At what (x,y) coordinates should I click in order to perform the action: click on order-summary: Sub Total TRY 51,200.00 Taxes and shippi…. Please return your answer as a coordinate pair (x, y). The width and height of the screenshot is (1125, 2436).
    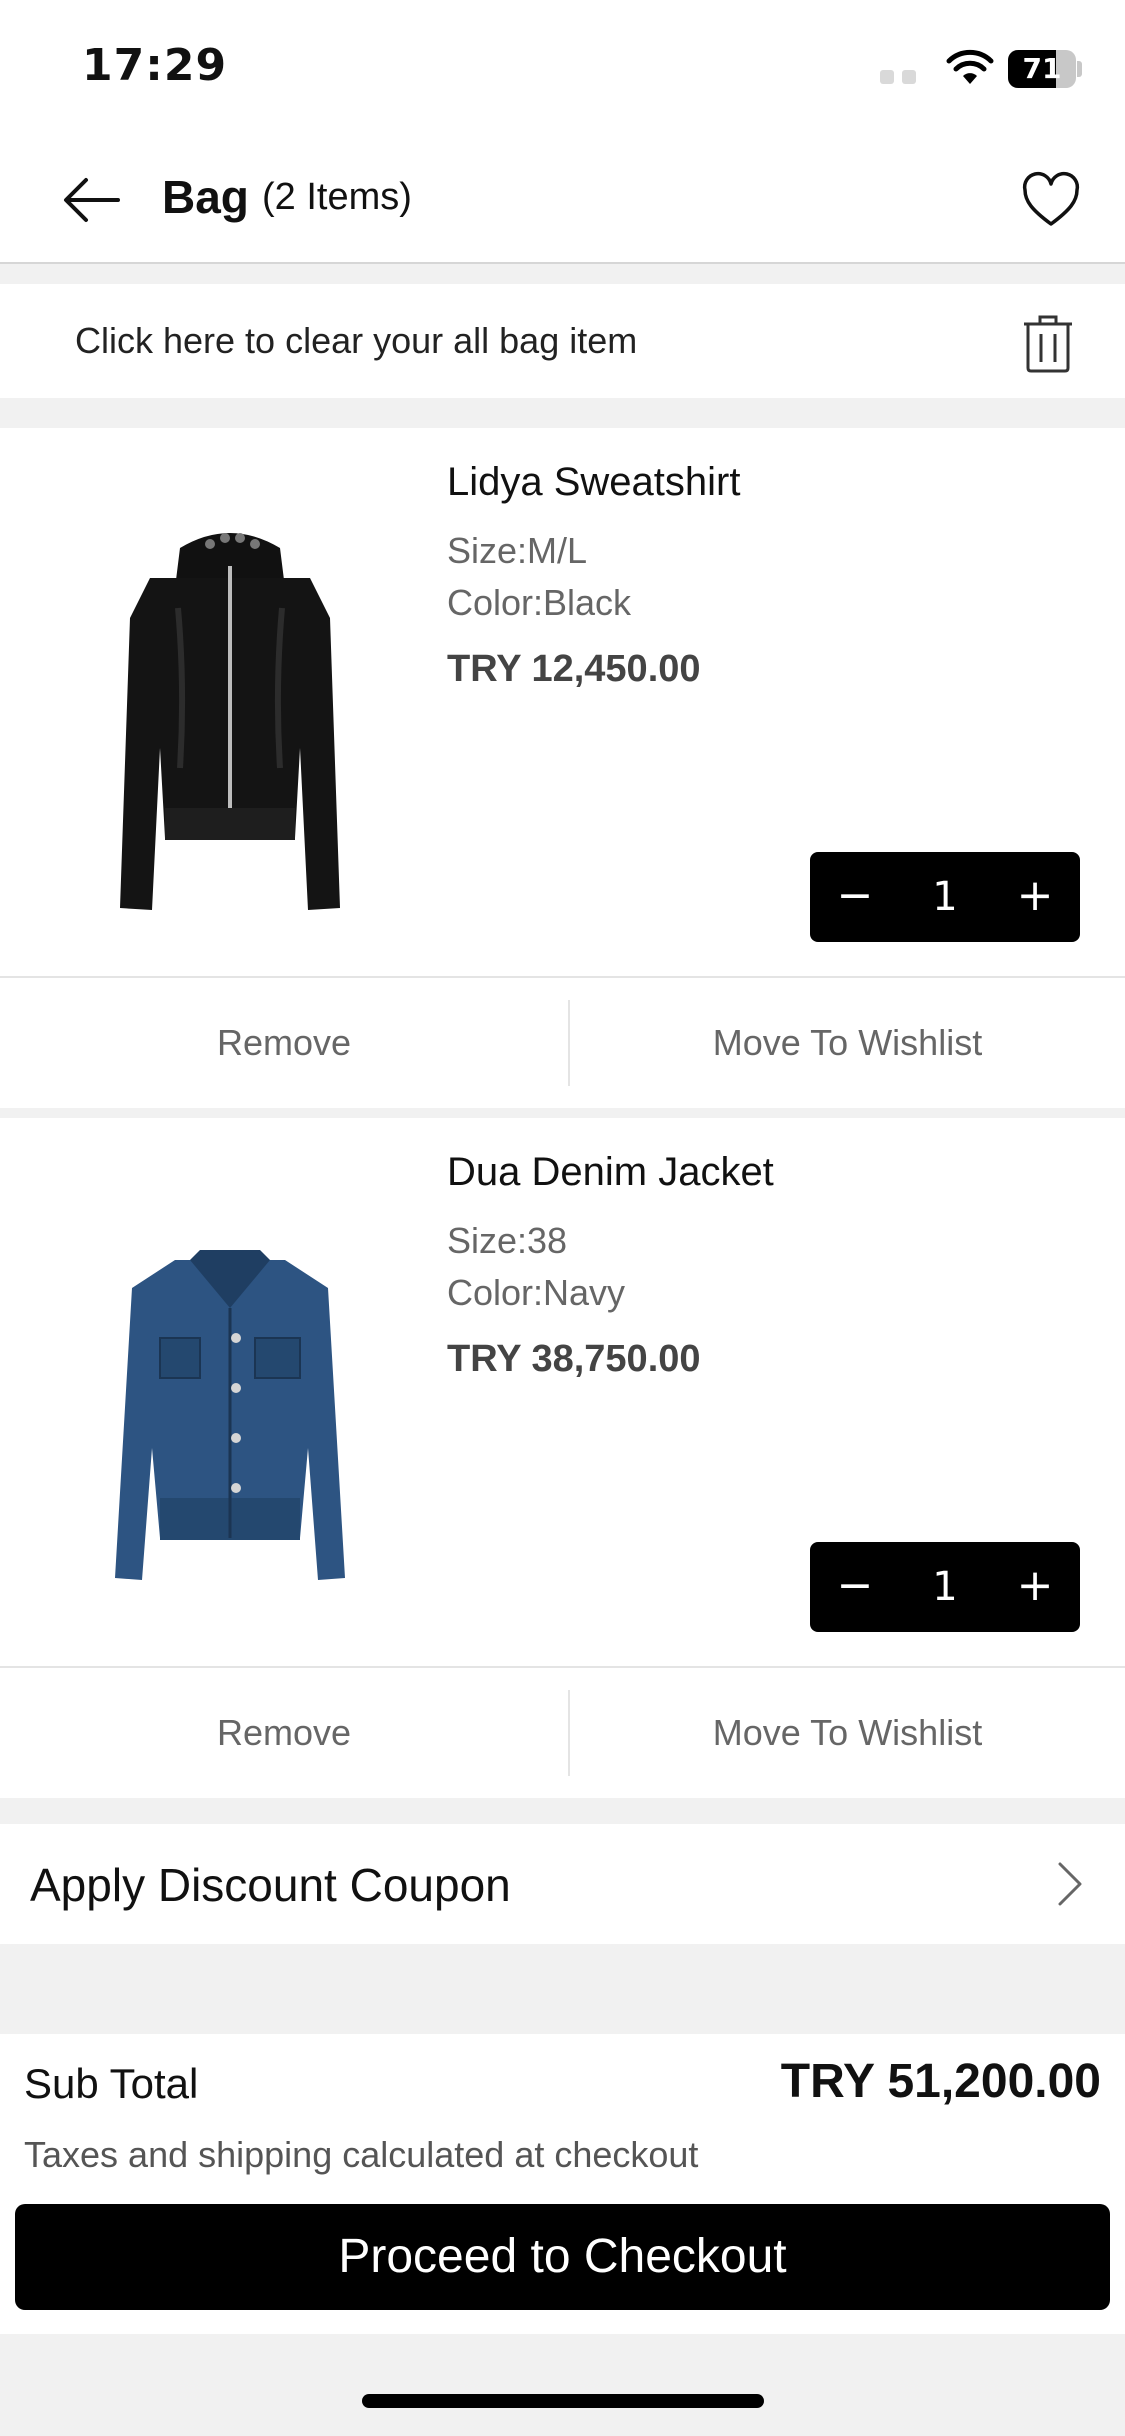
    Looking at the image, I should click on (562, 2184).